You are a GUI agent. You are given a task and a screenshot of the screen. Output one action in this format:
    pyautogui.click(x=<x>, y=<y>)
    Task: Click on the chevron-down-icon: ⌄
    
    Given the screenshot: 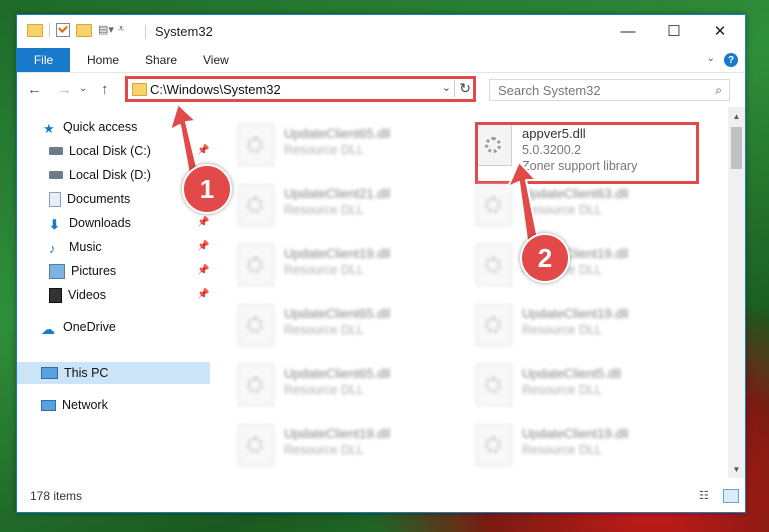 What is the action you would take?
    pyautogui.click(x=446, y=87)
    